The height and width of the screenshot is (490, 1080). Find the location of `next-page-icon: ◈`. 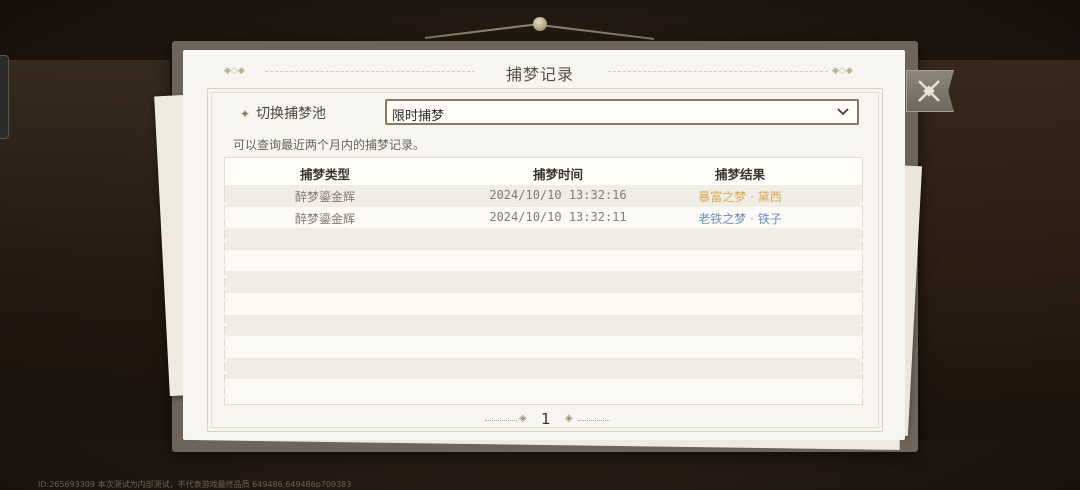

next-page-icon: ◈ is located at coordinates (569, 418).